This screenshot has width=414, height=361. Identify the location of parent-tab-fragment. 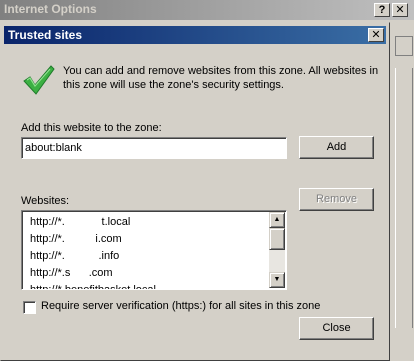
(404, 46).